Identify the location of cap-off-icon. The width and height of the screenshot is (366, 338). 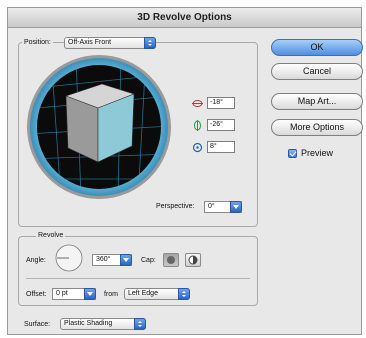
(193, 260).